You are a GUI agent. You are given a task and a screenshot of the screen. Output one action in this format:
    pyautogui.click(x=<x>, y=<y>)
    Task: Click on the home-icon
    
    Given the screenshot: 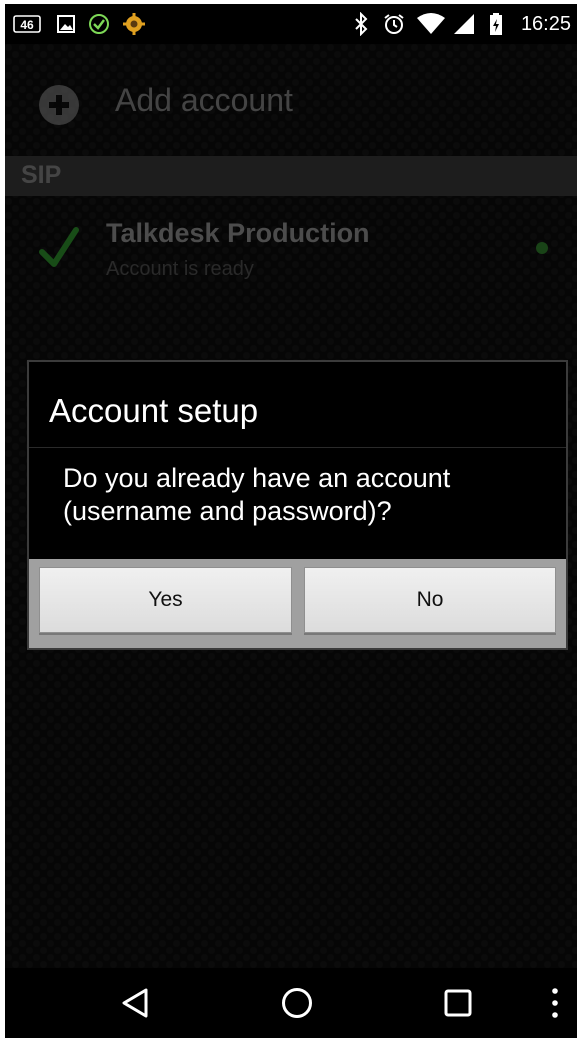 What is the action you would take?
    pyautogui.click(x=297, y=1003)
    